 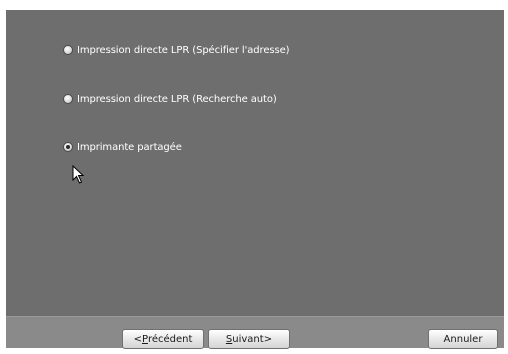 I want to click on radio-option-shared-printer: Imprimante partagée, so click(x=122, y=147).